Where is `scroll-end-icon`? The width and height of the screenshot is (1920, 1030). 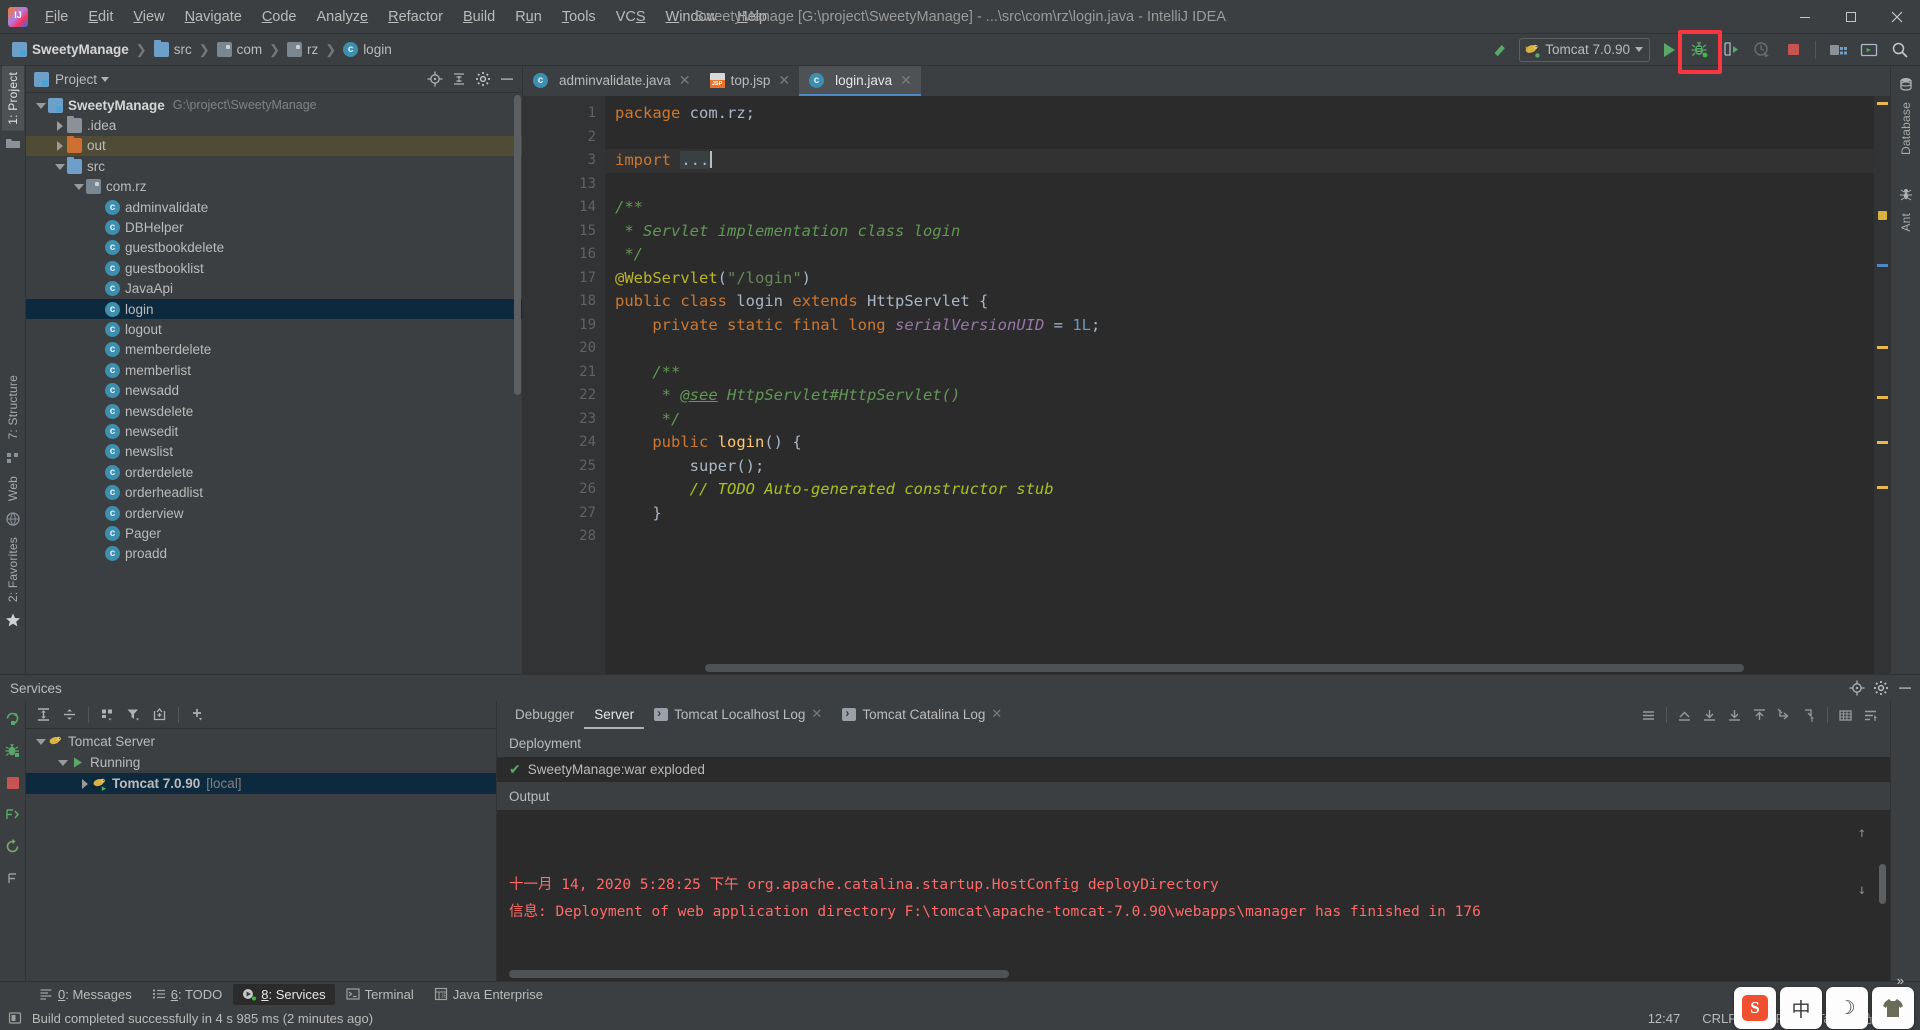 scroll-end-icon is located at coordinates (1734, 715).